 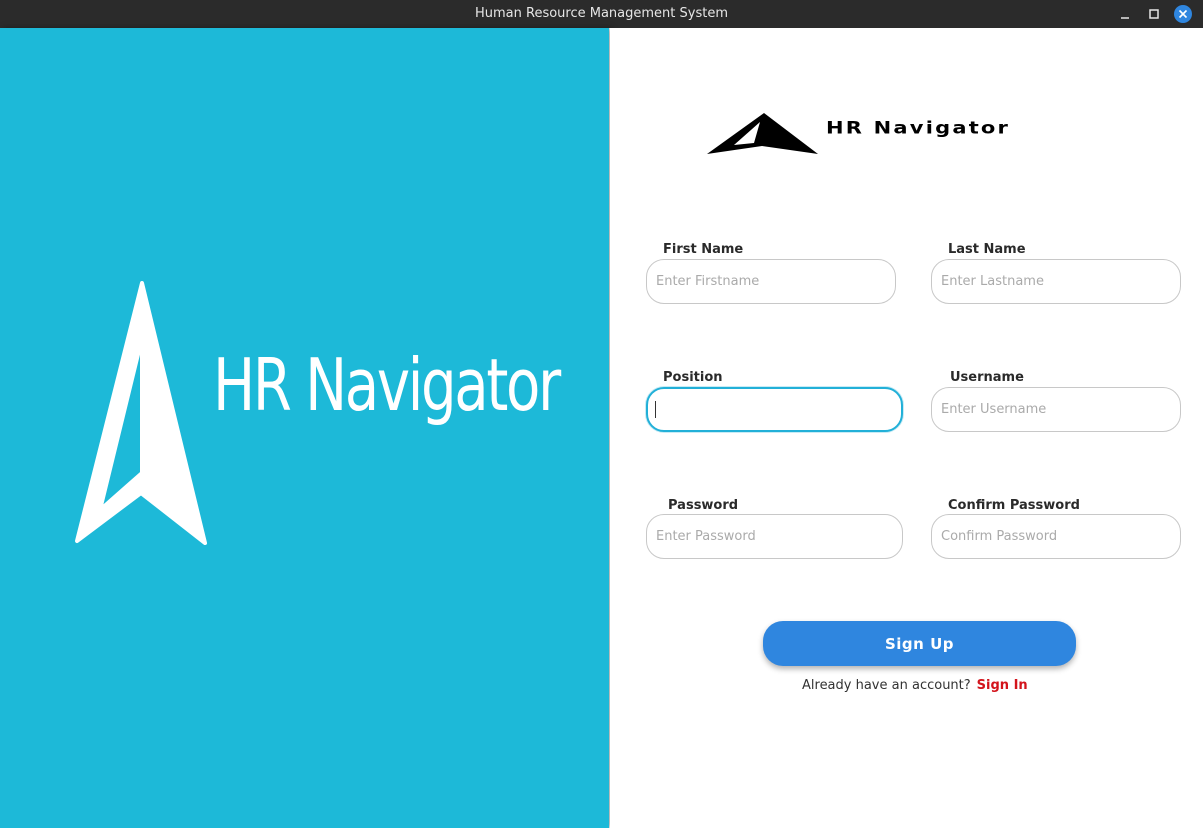 I want to click on text-cursor, so click(x=655, y=409).